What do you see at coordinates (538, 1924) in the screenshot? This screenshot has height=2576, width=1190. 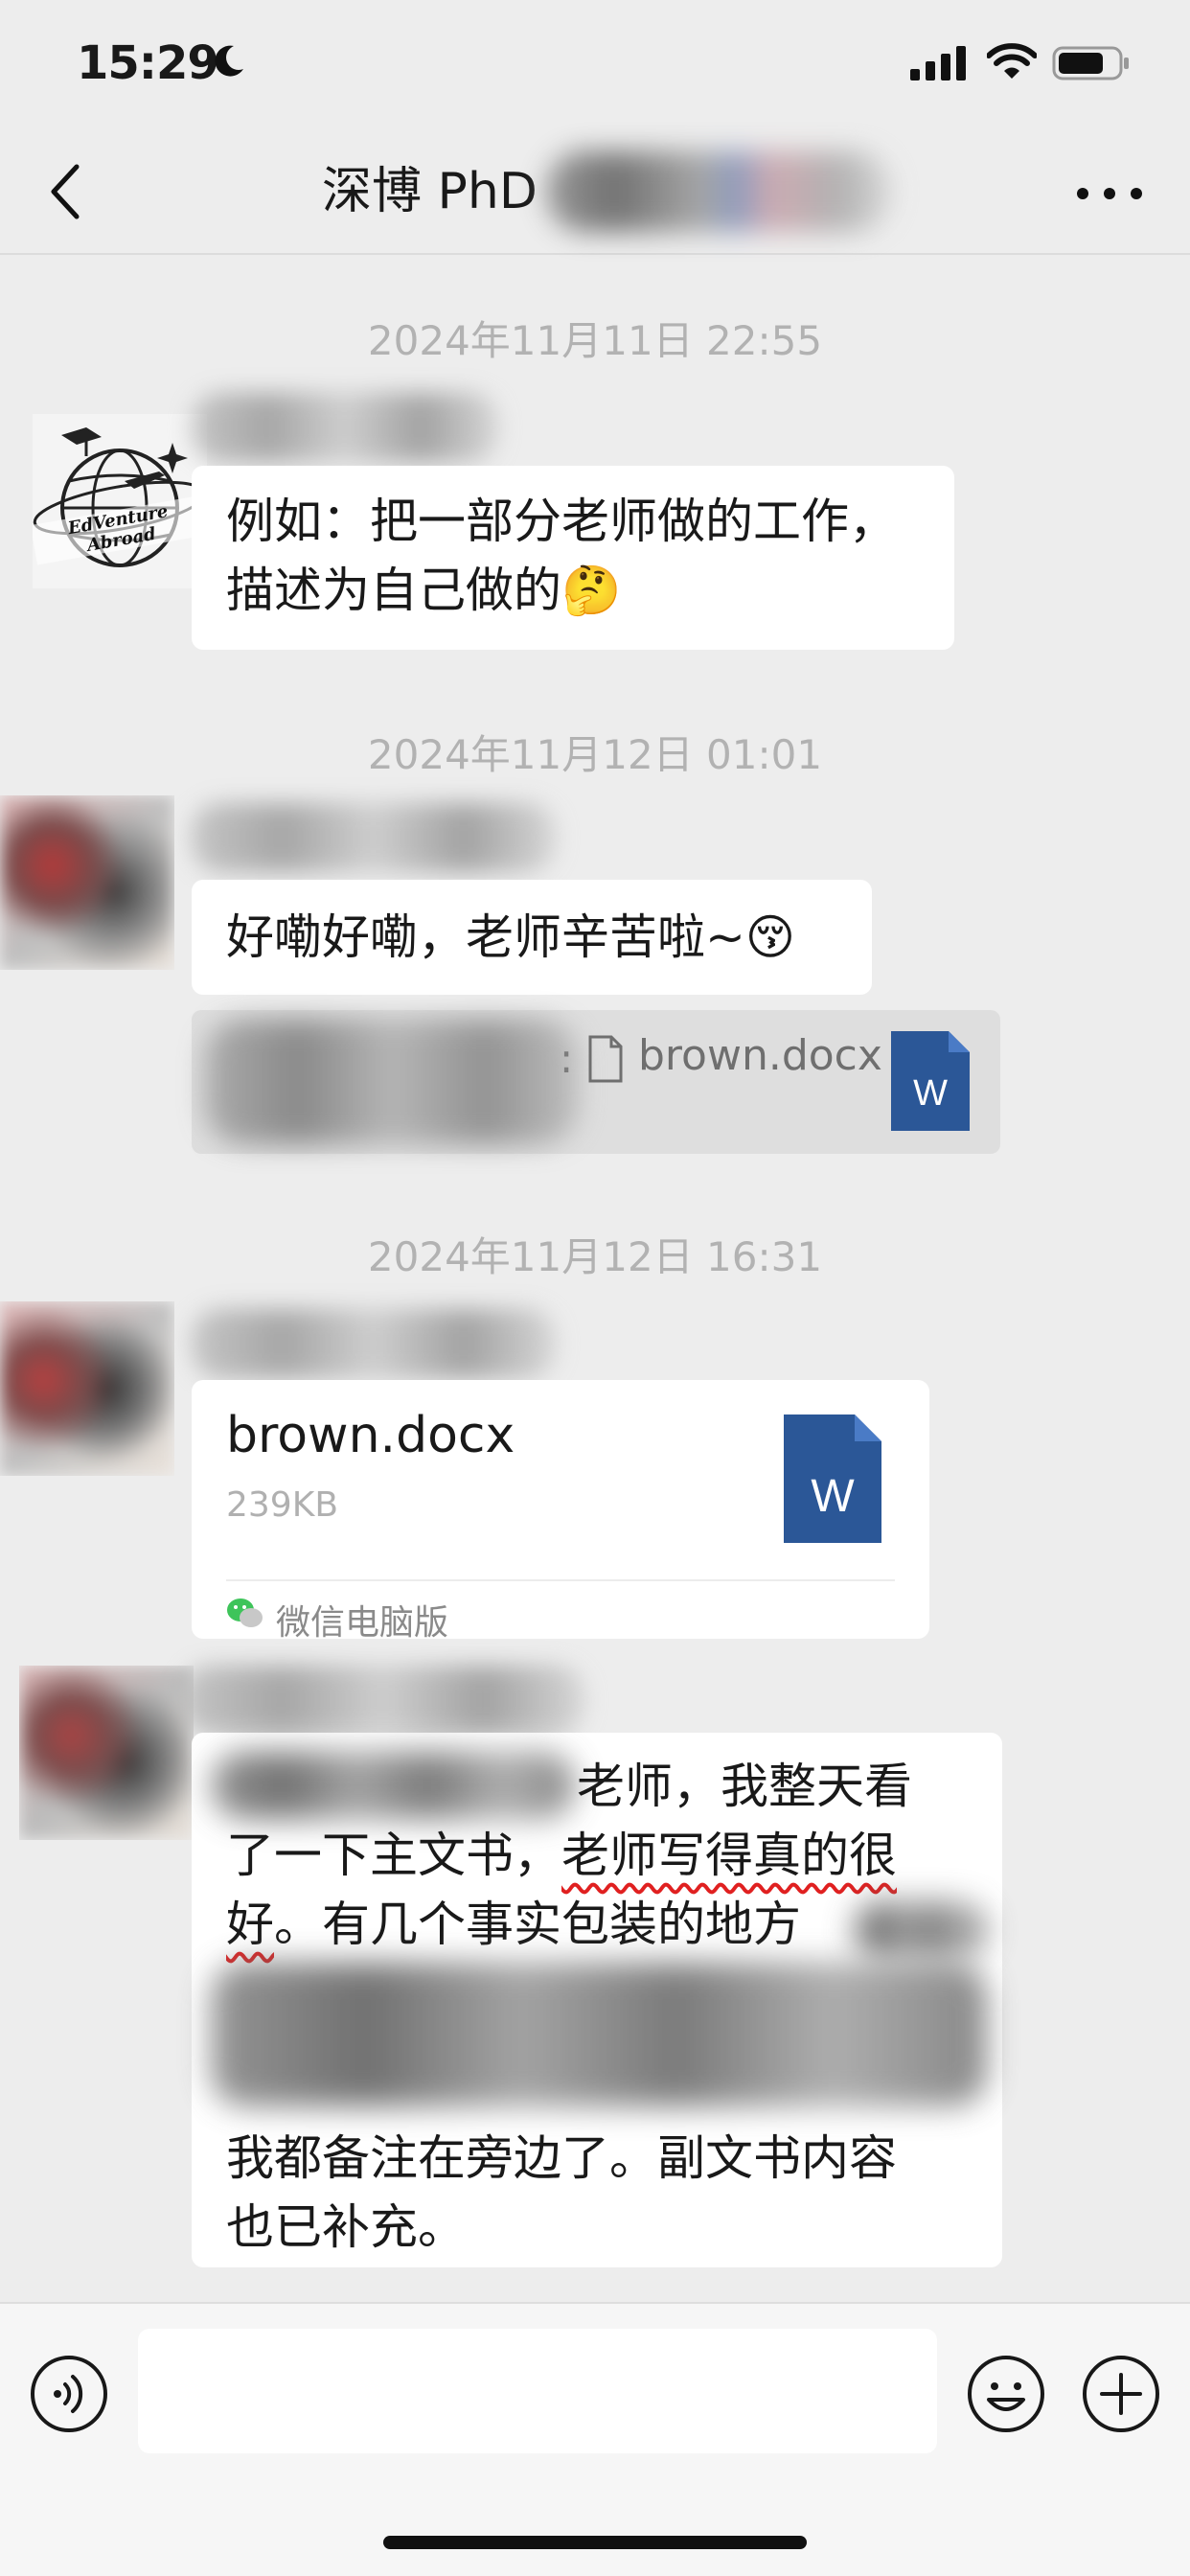 I see `message-text-segment: 。有几个事实包装的地方` at bounding box center [538, 1924].